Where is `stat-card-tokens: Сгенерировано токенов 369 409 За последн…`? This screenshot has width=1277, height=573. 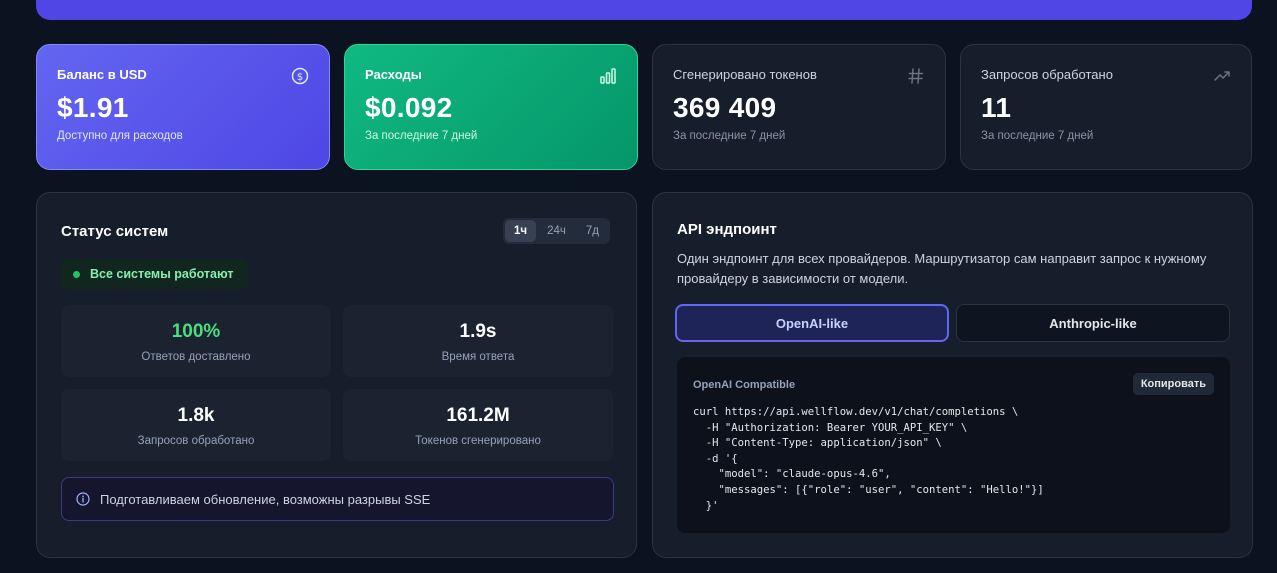 stat-card-tokens: Сгенерировано токенов 369 409 За последн… is located at coordinates (799, 107).